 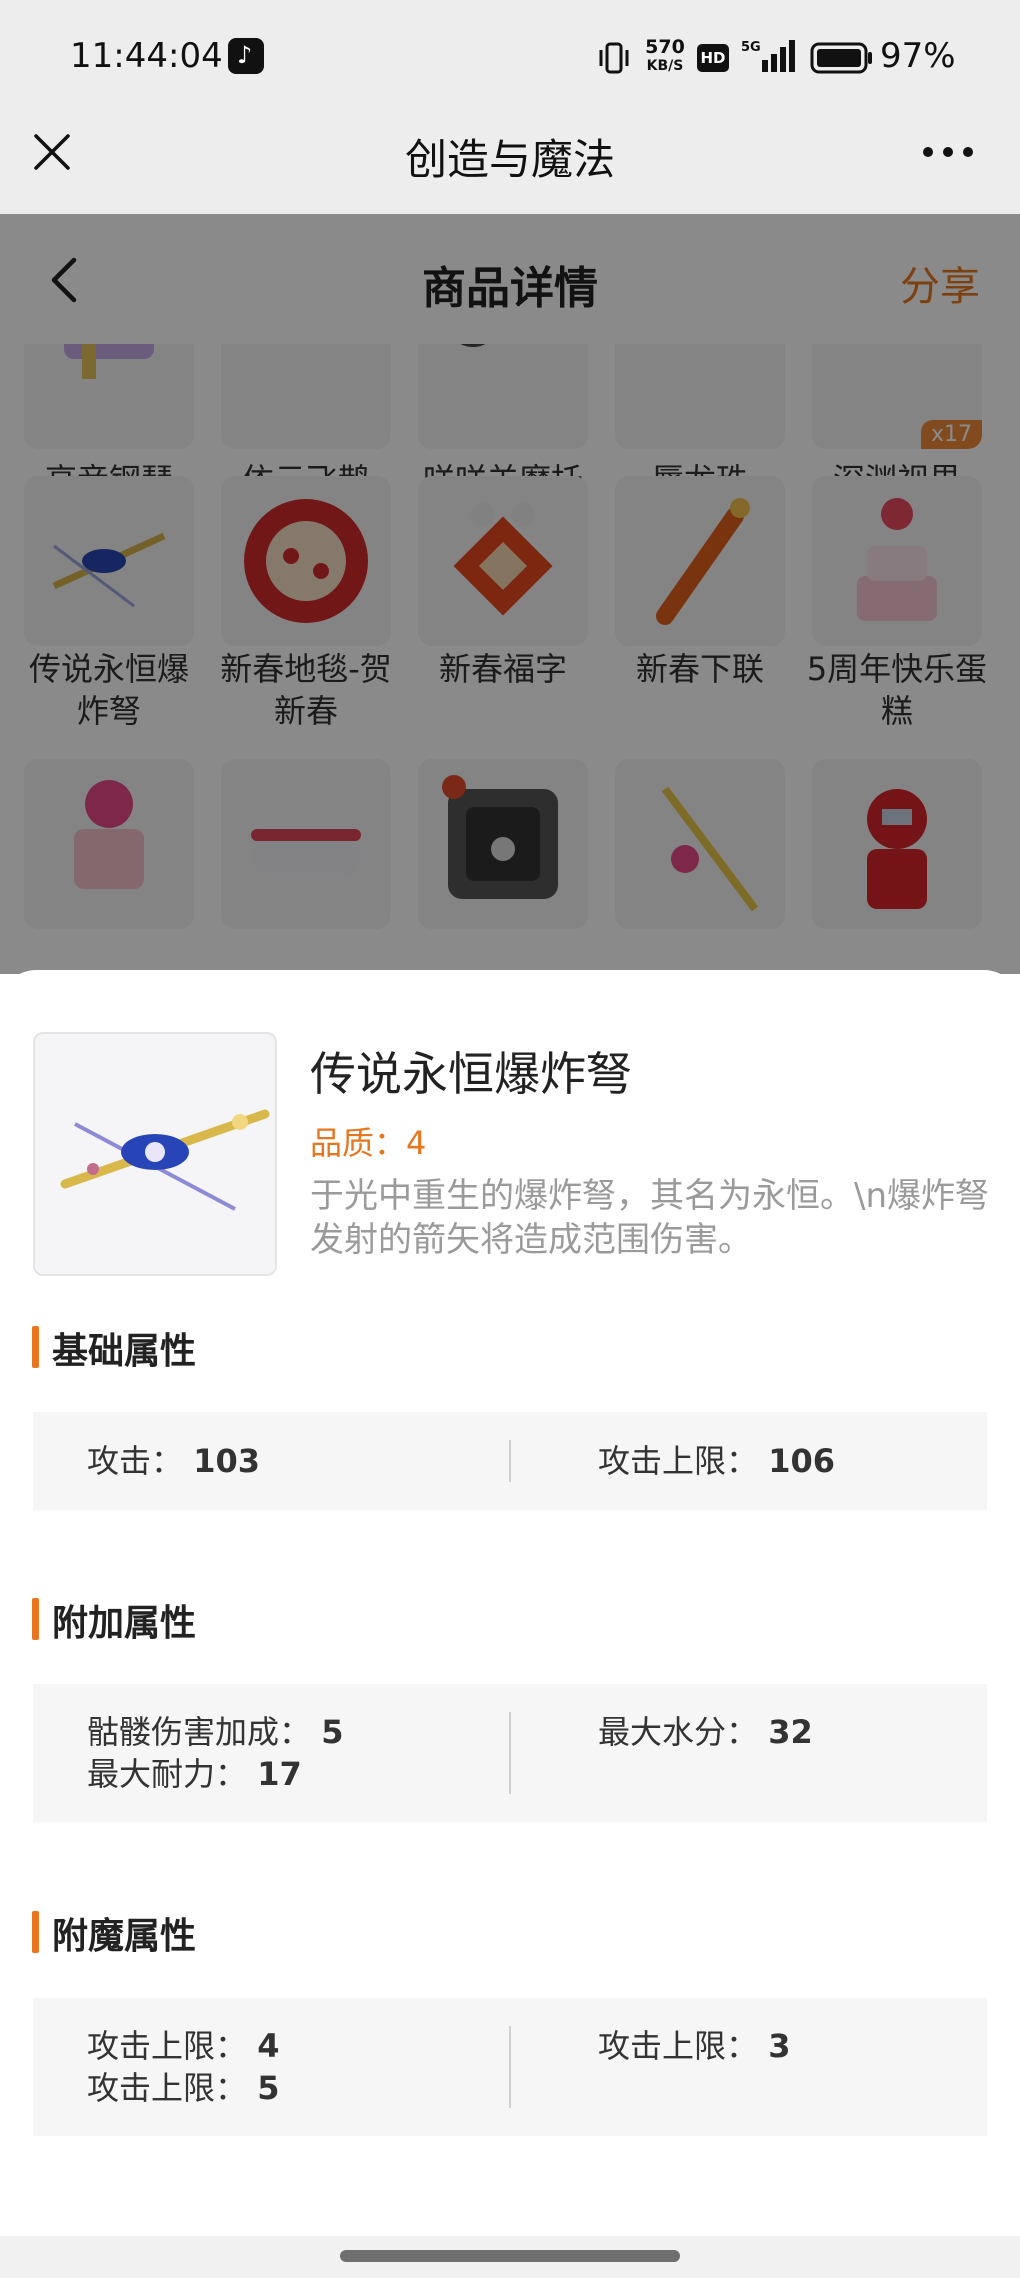 What do you see at coordinates (155, 1154) in the screenshot?
I see `item-image` at bounding box center [155, 1154].